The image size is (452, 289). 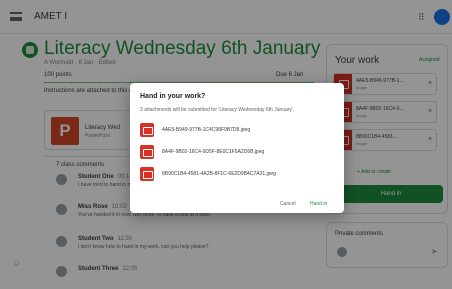 I want to click on dialog-file-item: 8A4F-9B02-16C4-9D5F-8E0C1F5A2D6B.jpeg, so click(x=237, y=153).